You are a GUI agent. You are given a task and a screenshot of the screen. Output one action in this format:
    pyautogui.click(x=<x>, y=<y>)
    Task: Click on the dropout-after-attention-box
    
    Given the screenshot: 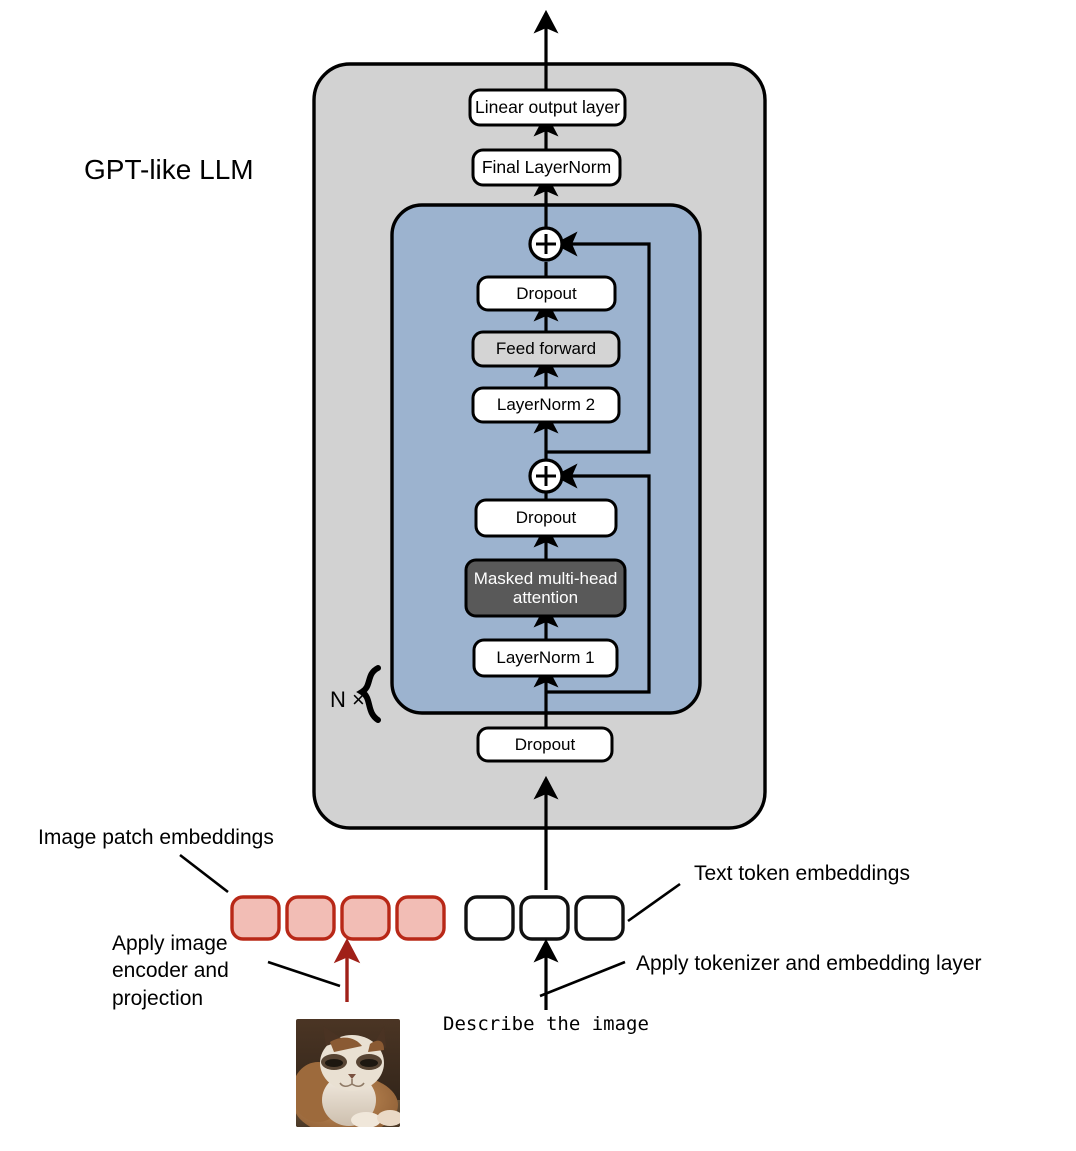 What is the action you would take?
    pyautogui.click(x=546, y=518)
    